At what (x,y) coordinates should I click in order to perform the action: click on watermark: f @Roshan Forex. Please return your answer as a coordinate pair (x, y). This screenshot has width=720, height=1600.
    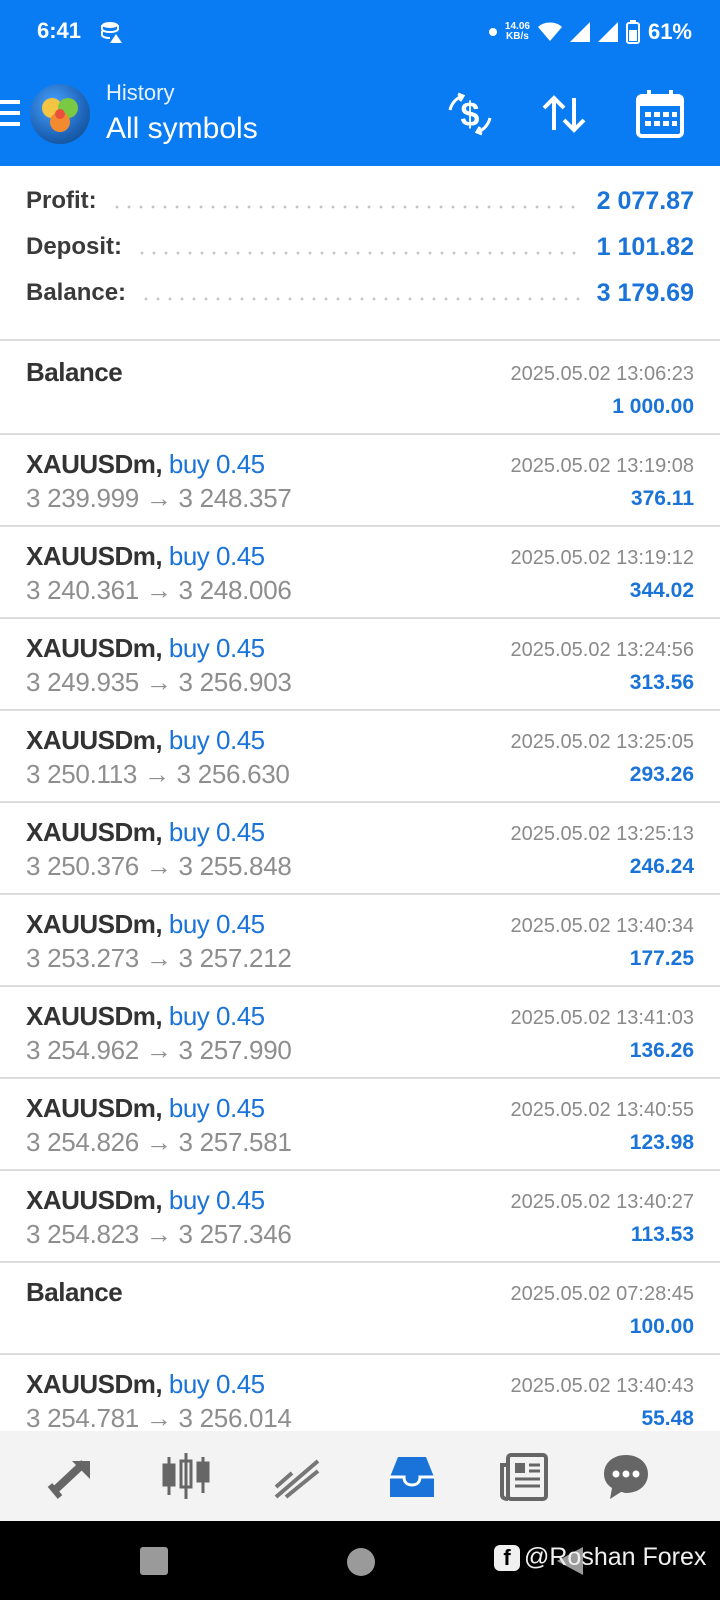
    Looking at the image, I should click on (600, 1557).